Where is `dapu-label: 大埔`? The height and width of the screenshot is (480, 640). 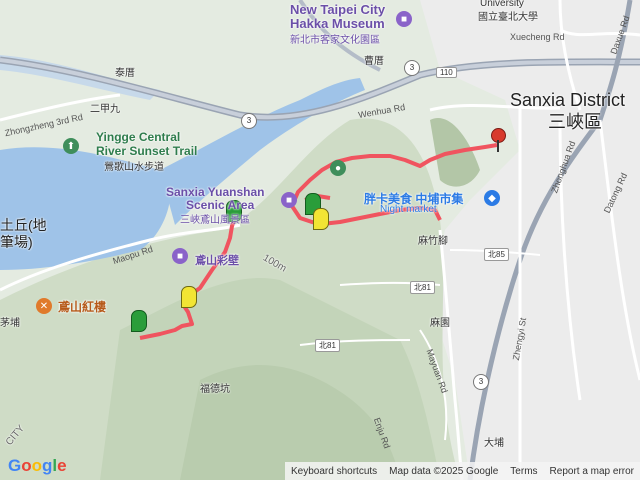
dapu-label: 大埔 is located at coordinates (494, 443).